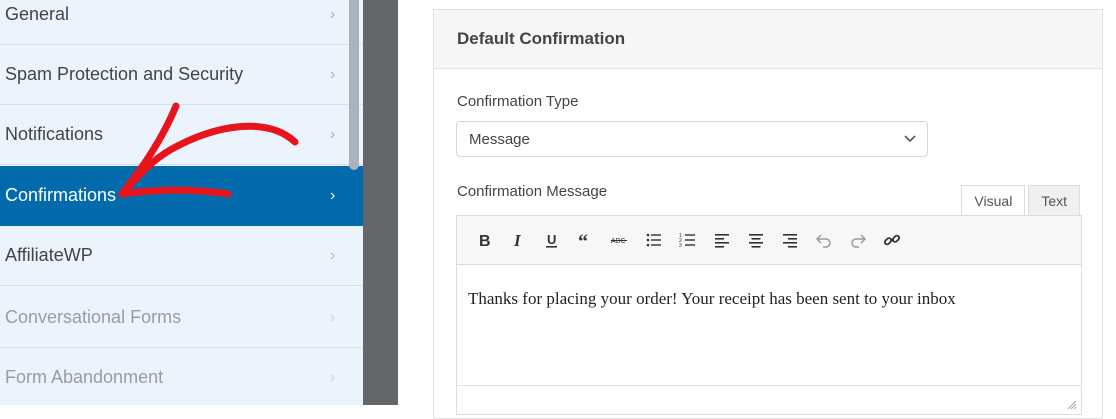  Describe the element at coordinates (181, 22) in the screenshot. I see `sidebar-item-general: General ›` at that location.